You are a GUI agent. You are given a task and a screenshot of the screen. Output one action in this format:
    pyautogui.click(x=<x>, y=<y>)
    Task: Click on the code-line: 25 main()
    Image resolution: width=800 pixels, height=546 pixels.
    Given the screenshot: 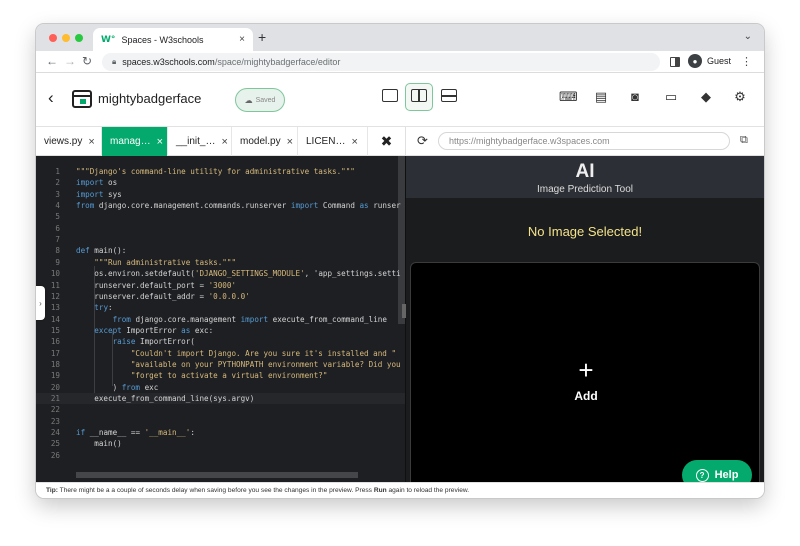 What is the action you would take?
    pyautogui.click(x=220, y=443)
    